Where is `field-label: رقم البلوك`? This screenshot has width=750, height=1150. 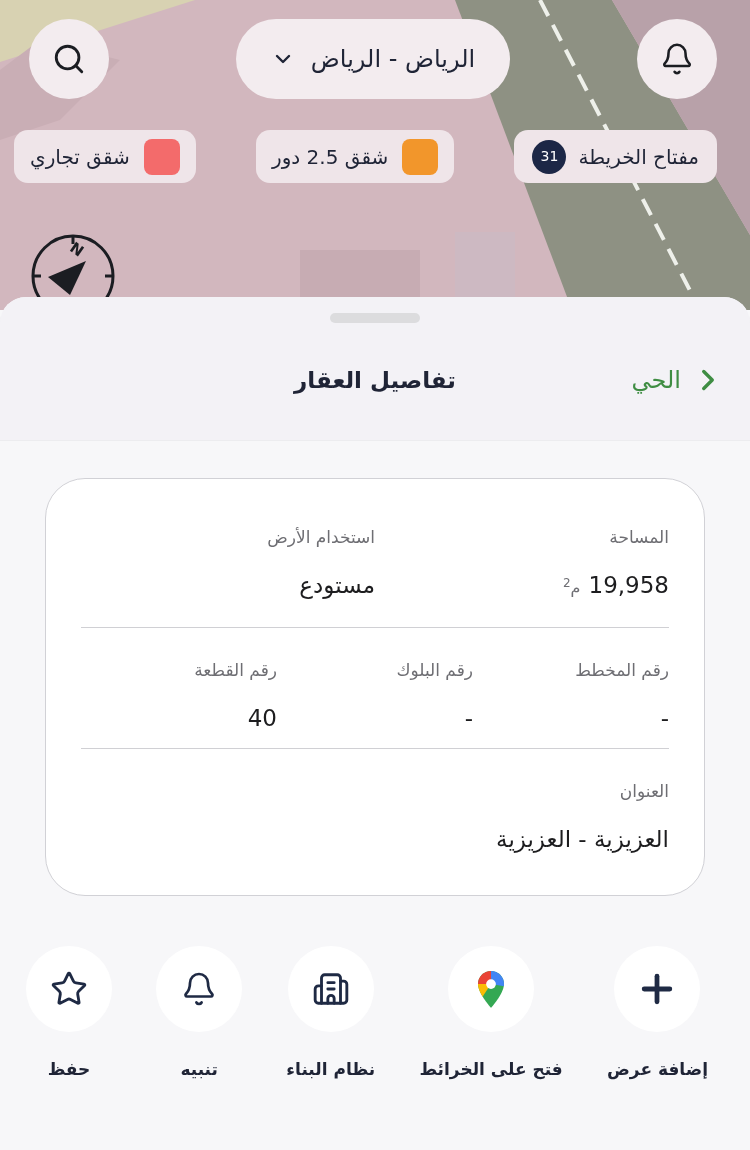
field-label: رقم البلوك is located at coordinates (434, 670).